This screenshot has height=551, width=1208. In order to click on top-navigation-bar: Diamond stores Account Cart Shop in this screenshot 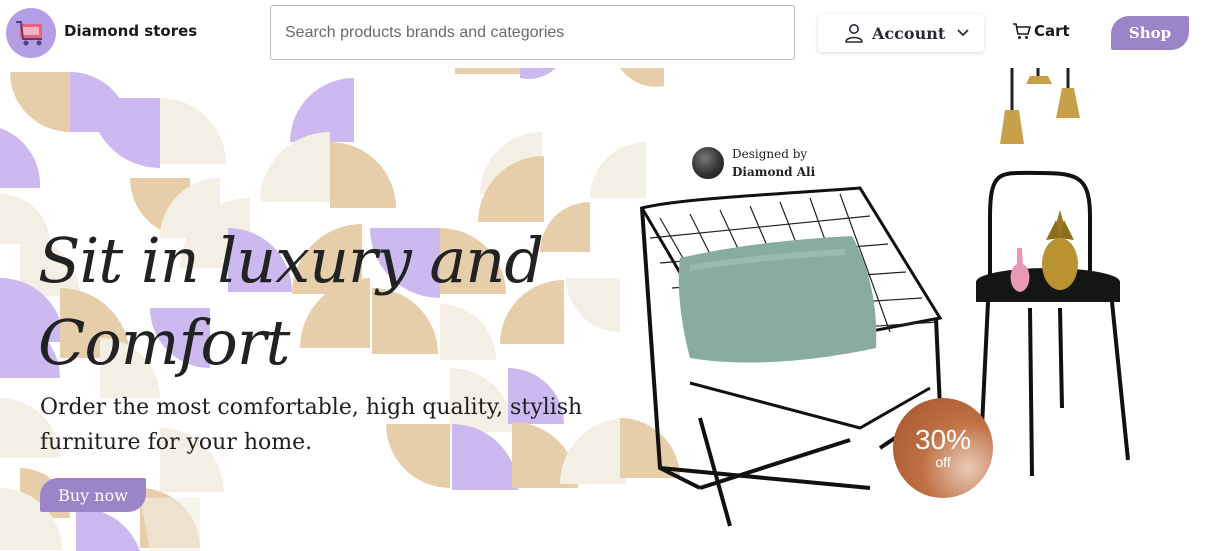, I will do `click(604, 34)`.